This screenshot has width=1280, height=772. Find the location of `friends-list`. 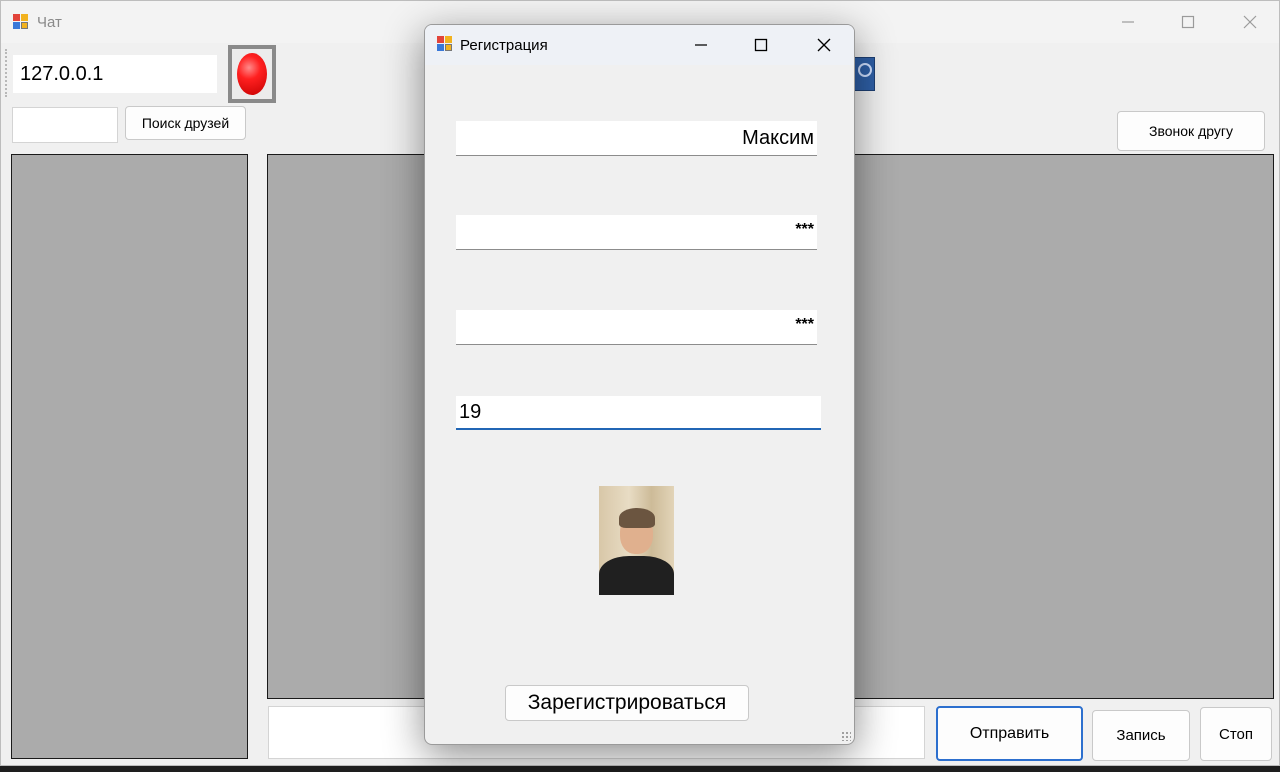

friends-list is located at coordinates (129, 456).